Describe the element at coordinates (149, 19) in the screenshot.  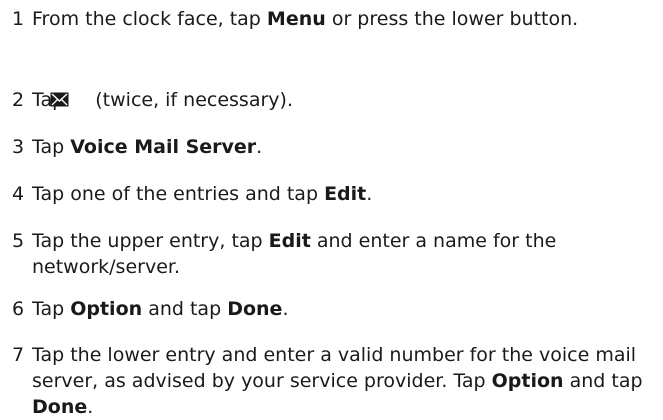
I see `step-text: From the clock face, tap` at that location.